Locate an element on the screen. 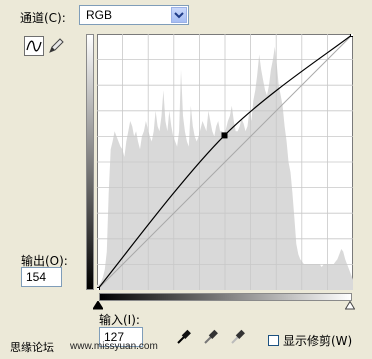 The width and height of the screenshot is (372, 359). show-clipping-label: 显示修剪(W) is located at coordinates (318, 341).